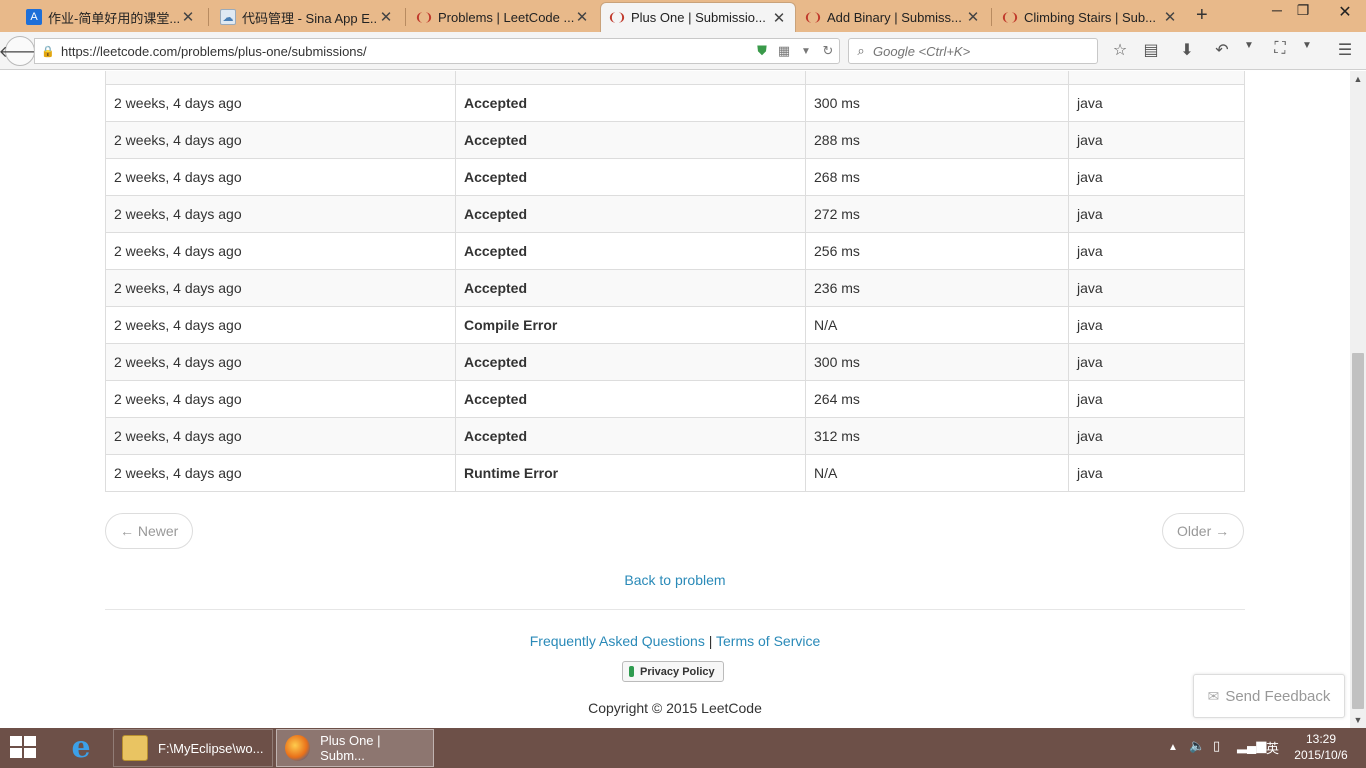 This screenshot has height=768, width=1366. What do you see at coordinates (937, 177) in the screenshot?
I see `submission-runtime-cell: 268 ms` at bounding box center [937, 177].